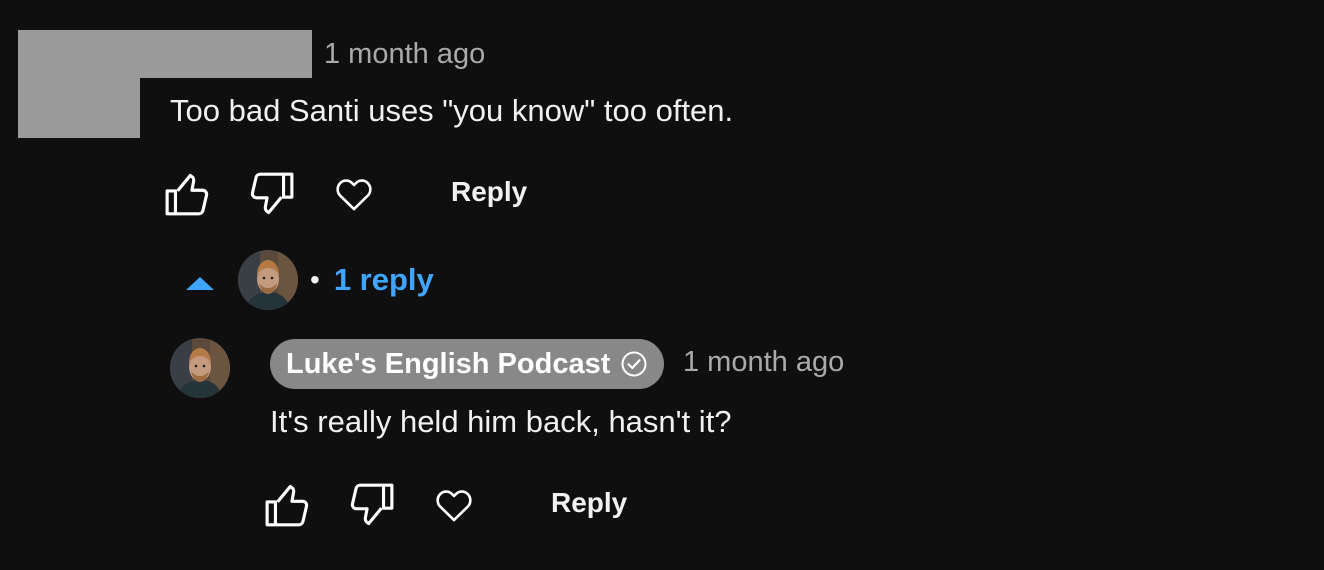  Describe the element at coordinates (268, 280) in the screenshot. I see `reply-author-avatar-small` at that location.